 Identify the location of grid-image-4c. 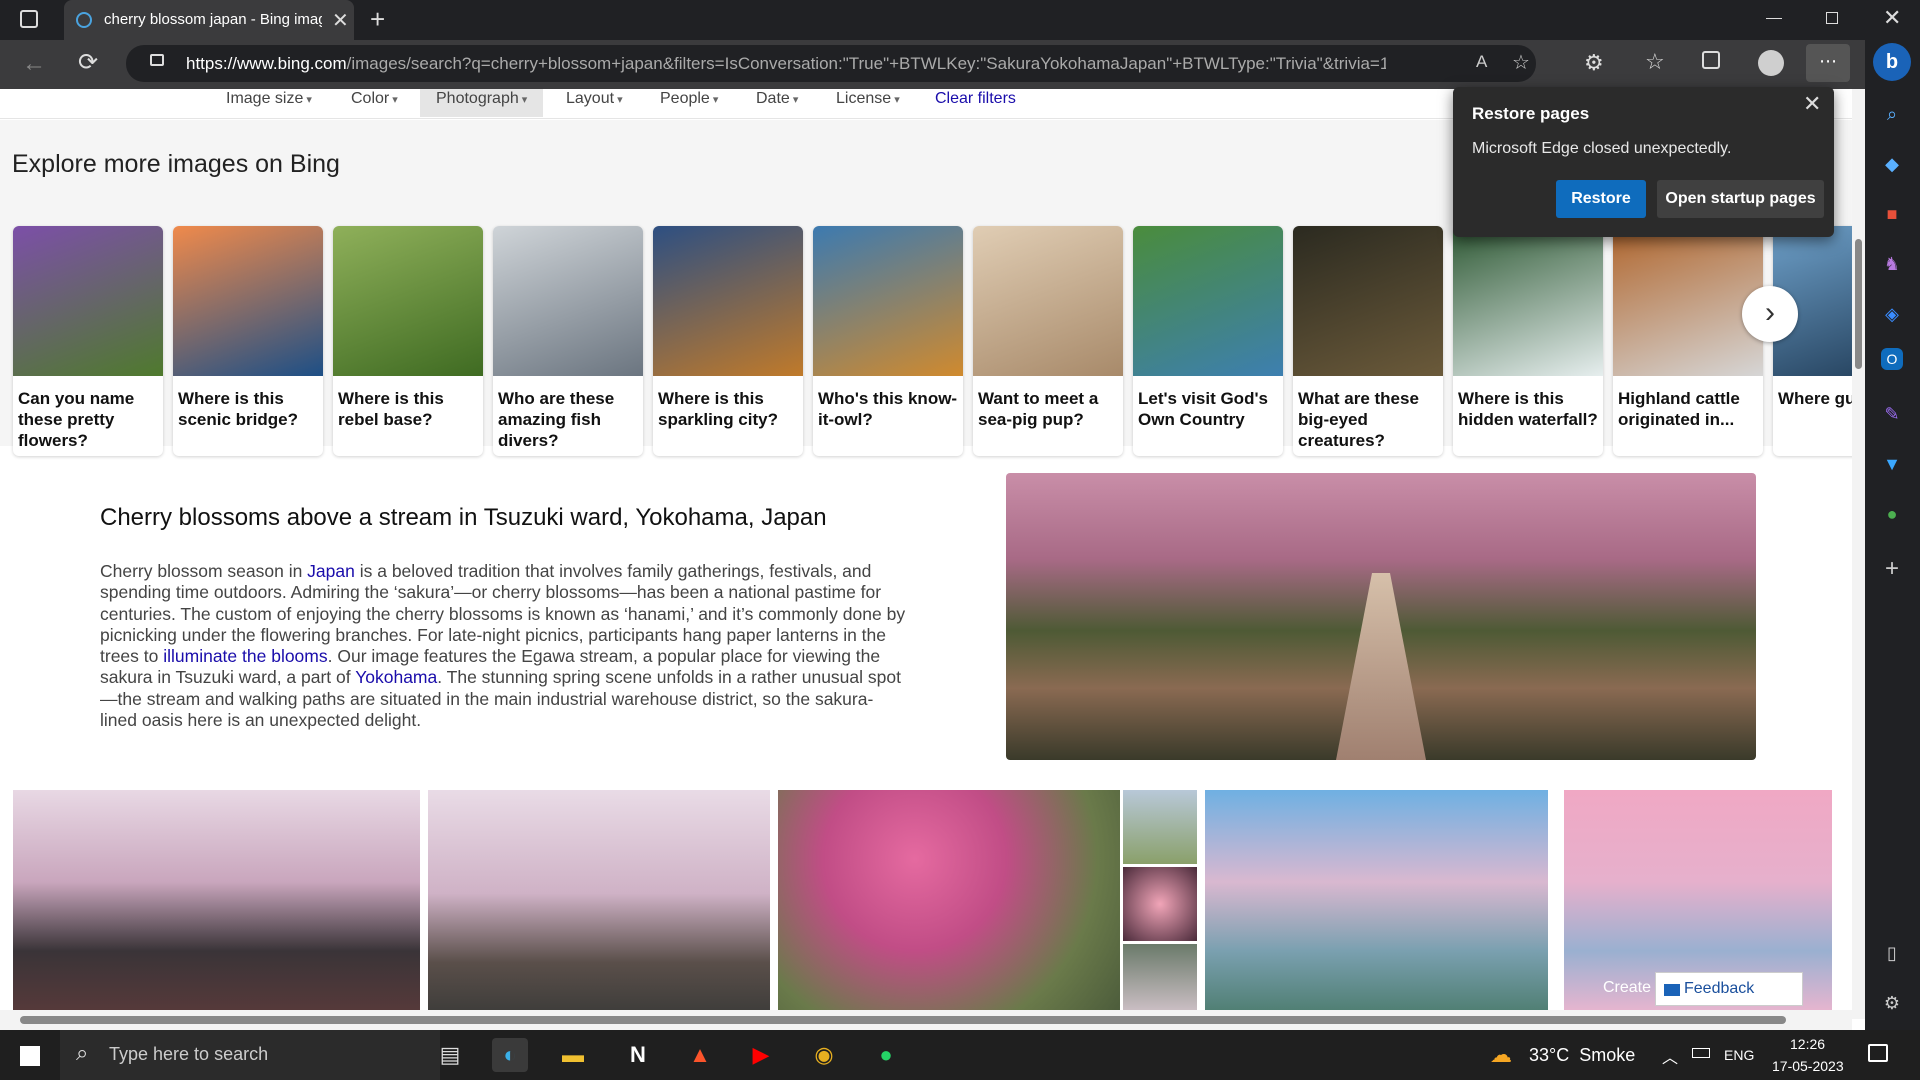
(1160, 982).